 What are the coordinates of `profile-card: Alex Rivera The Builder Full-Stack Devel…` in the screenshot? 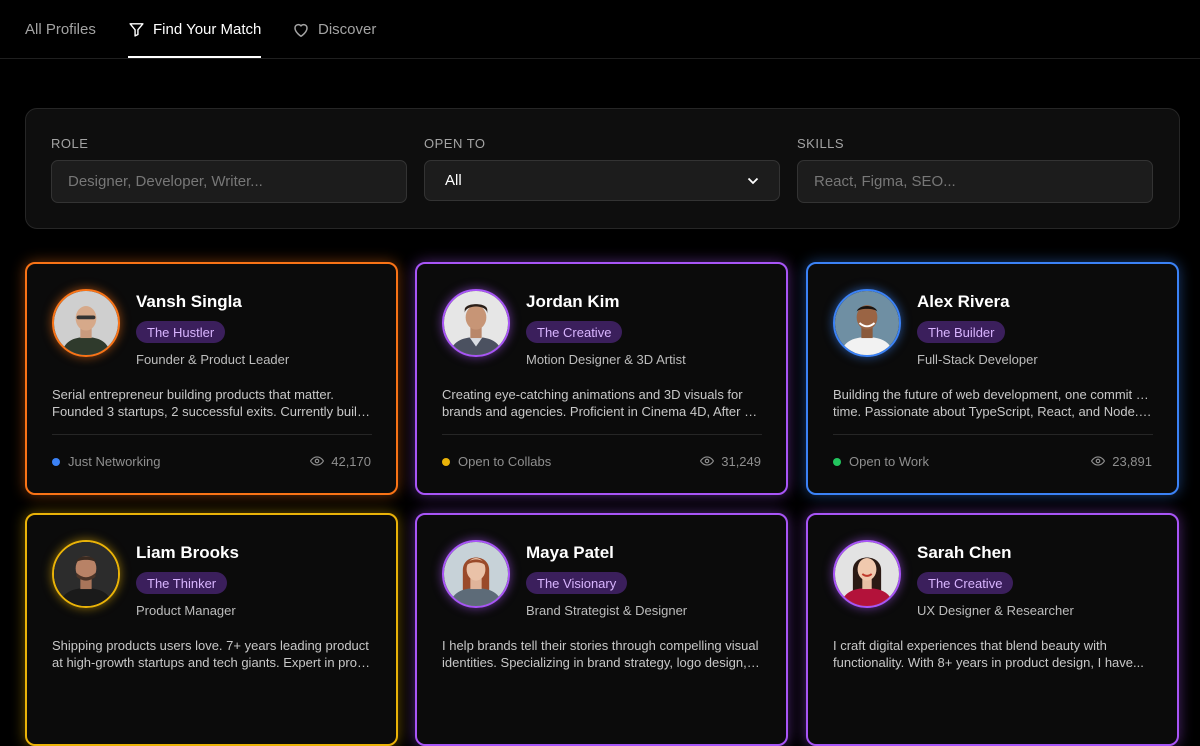 It's located at (992, 378).